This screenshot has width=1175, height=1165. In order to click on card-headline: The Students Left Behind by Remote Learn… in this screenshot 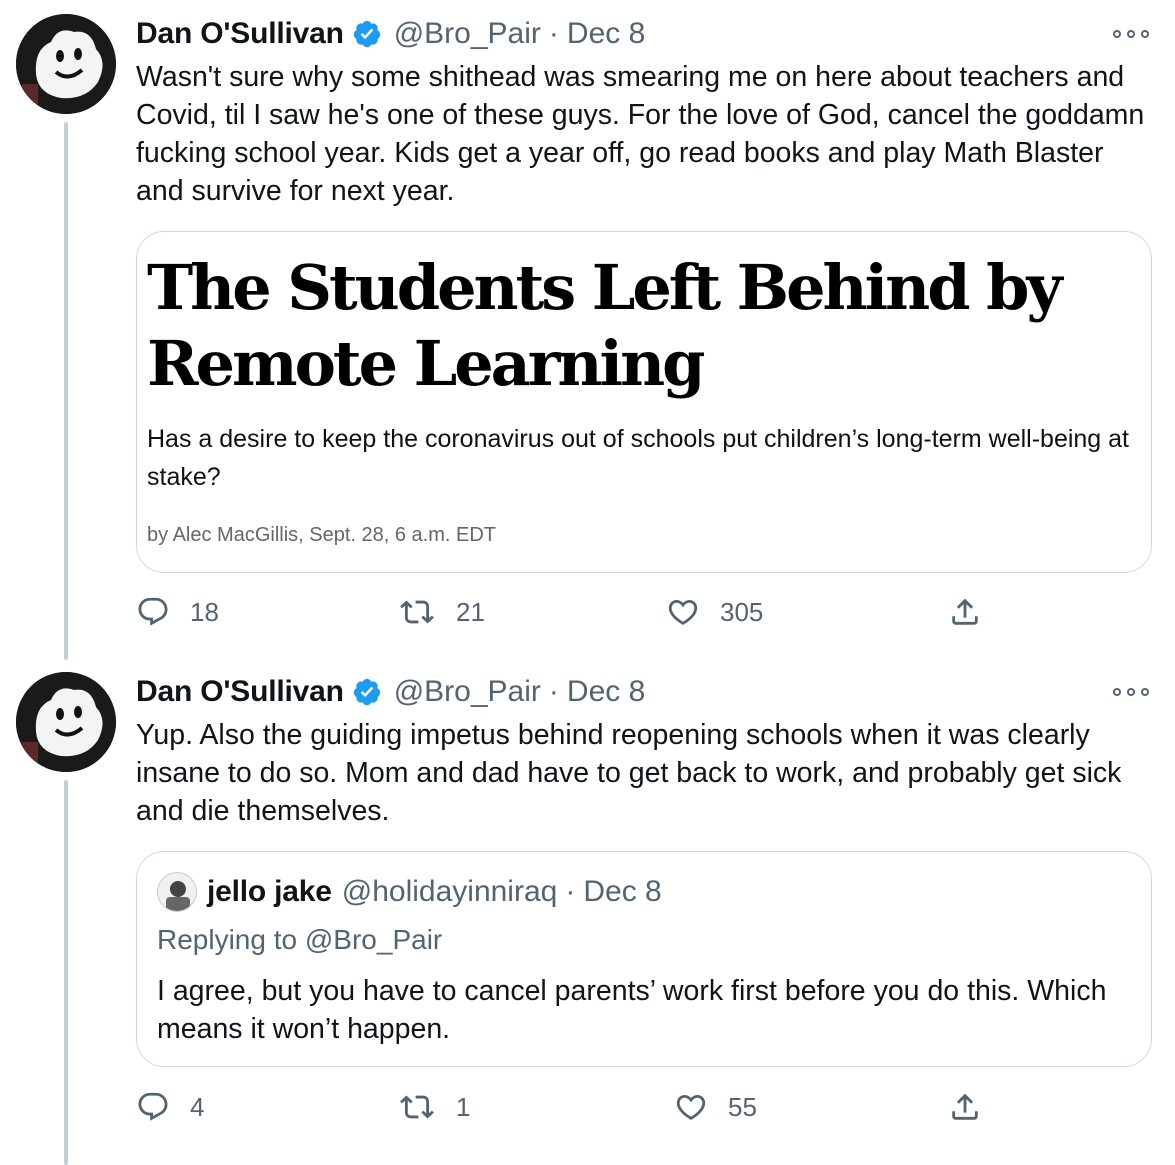, I will do `click(605, 325)`.